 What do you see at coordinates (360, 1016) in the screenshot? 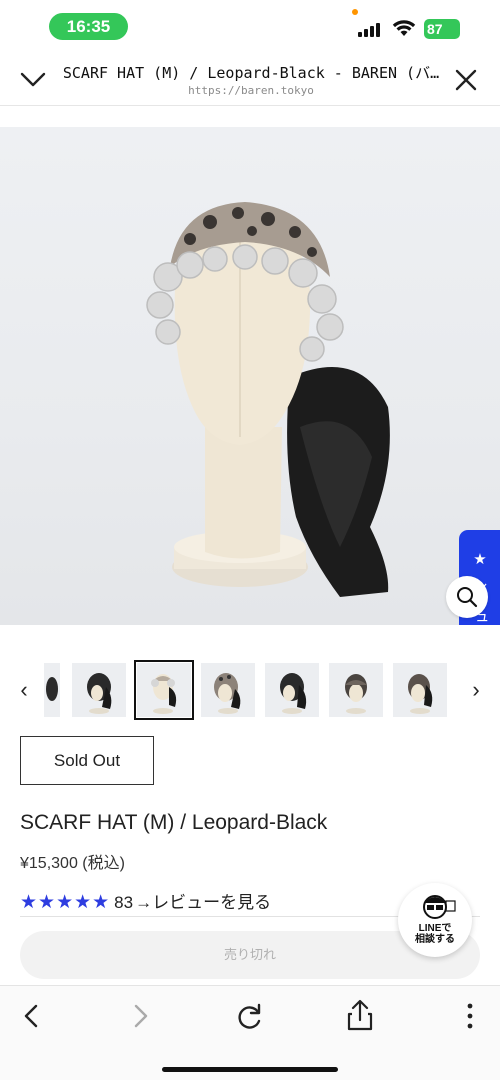
I see `share-icon` at bounding box center [360, 1016].